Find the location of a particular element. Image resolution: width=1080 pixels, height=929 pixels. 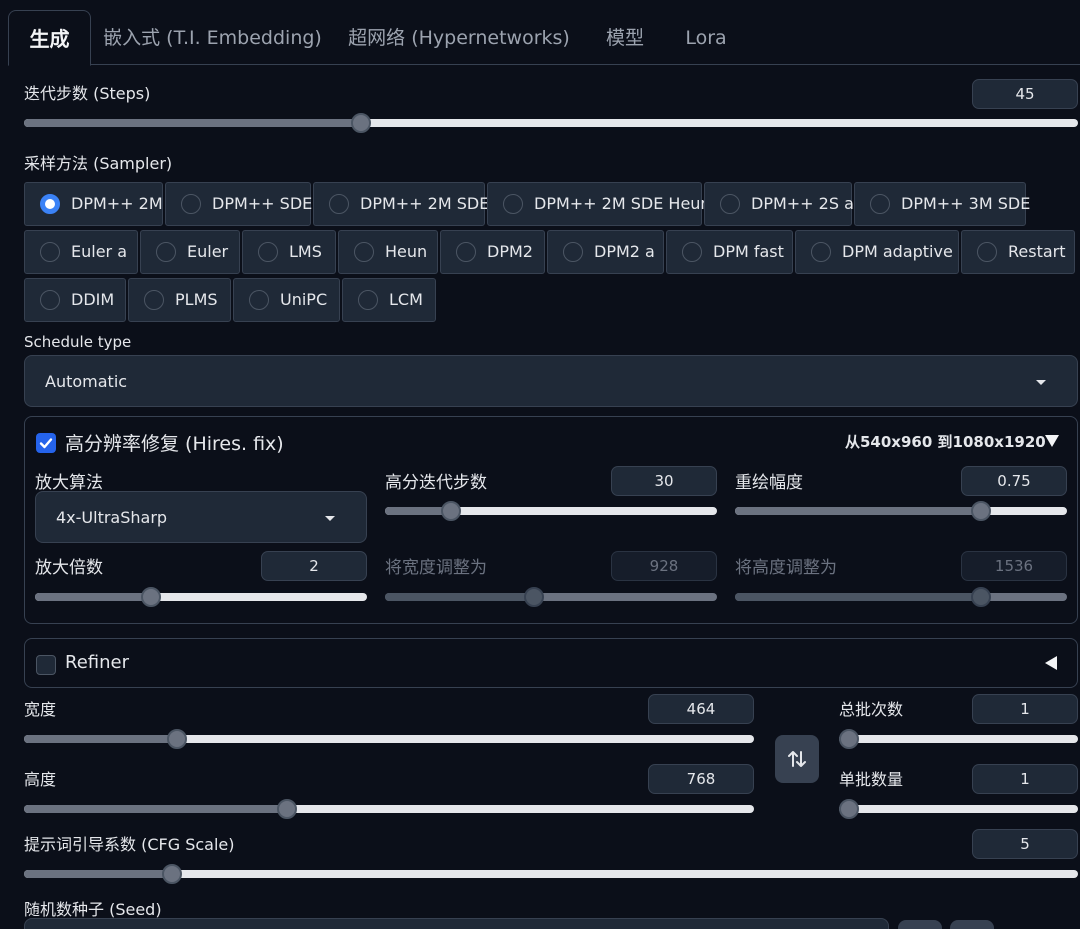

batch-size-input: 1 is located at coordinates (1025, 779).